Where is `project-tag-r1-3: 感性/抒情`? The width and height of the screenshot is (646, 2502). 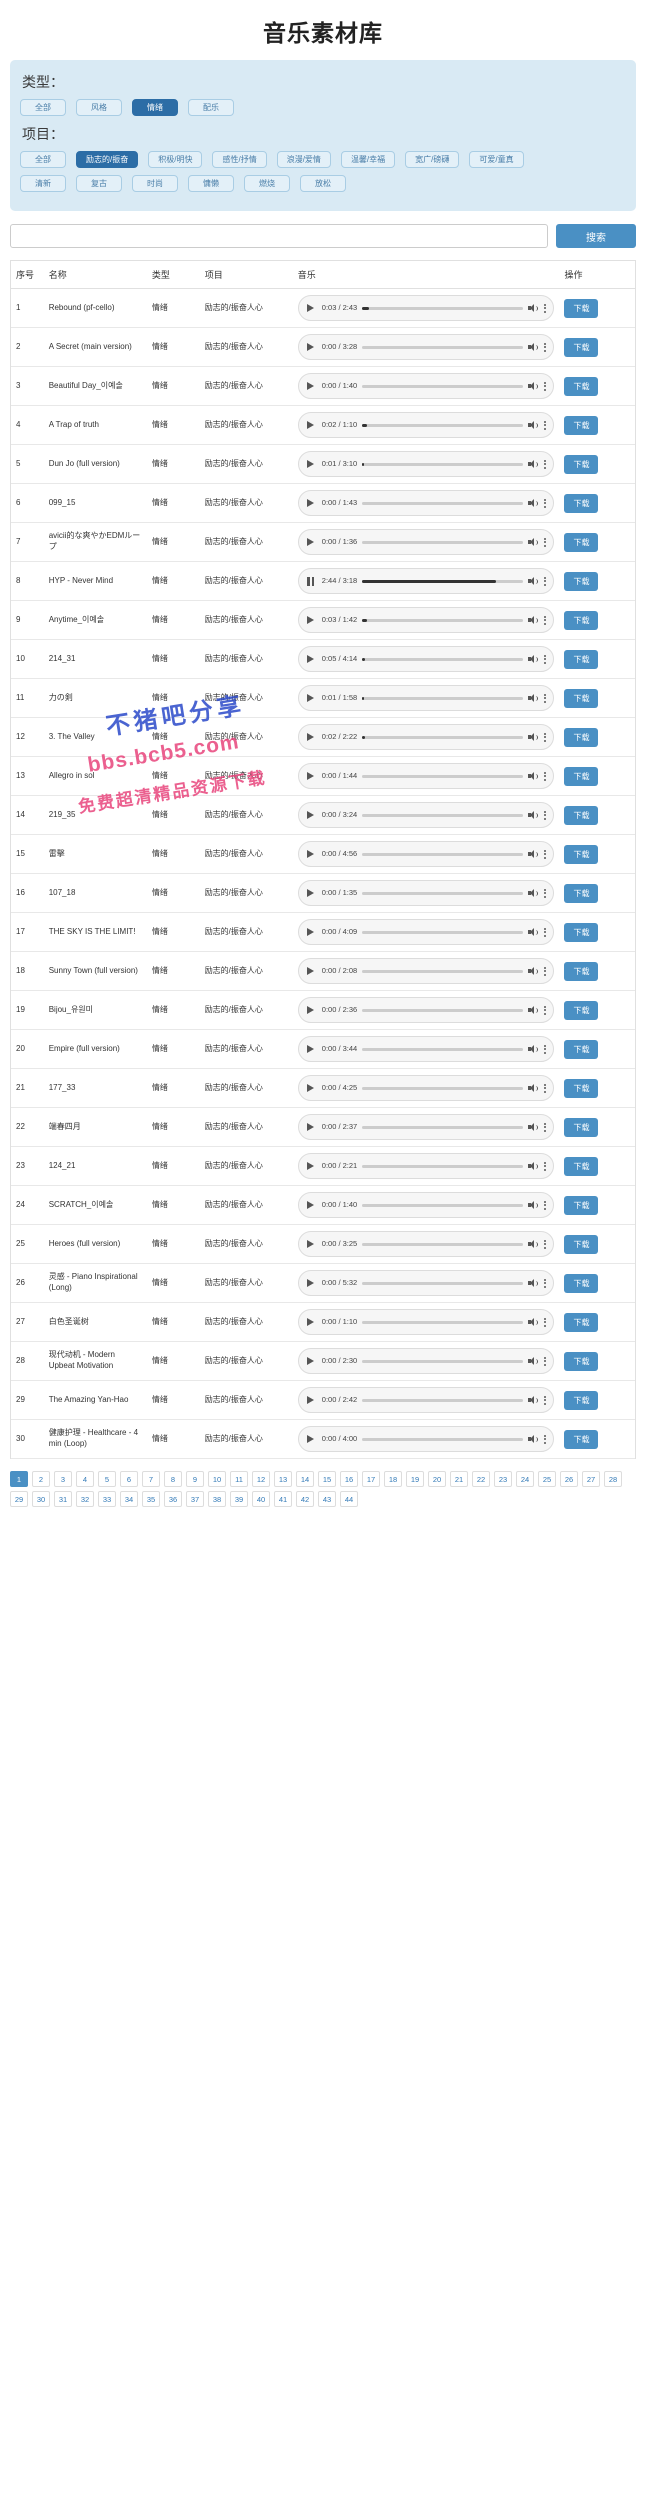 project-tag-r1-3: 感性/抒情 is located at coordinates (239, 159).